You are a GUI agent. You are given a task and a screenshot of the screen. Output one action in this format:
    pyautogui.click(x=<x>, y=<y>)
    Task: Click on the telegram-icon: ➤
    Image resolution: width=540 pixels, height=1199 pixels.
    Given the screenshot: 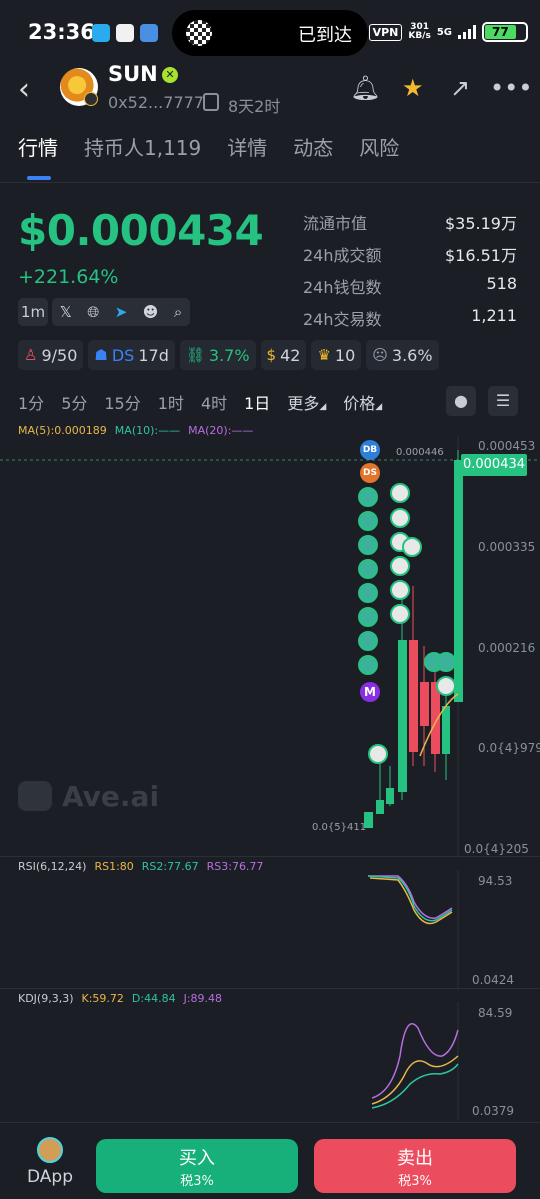 What is the action you would take?
    pyautogui.click(x=121, y=312)
    